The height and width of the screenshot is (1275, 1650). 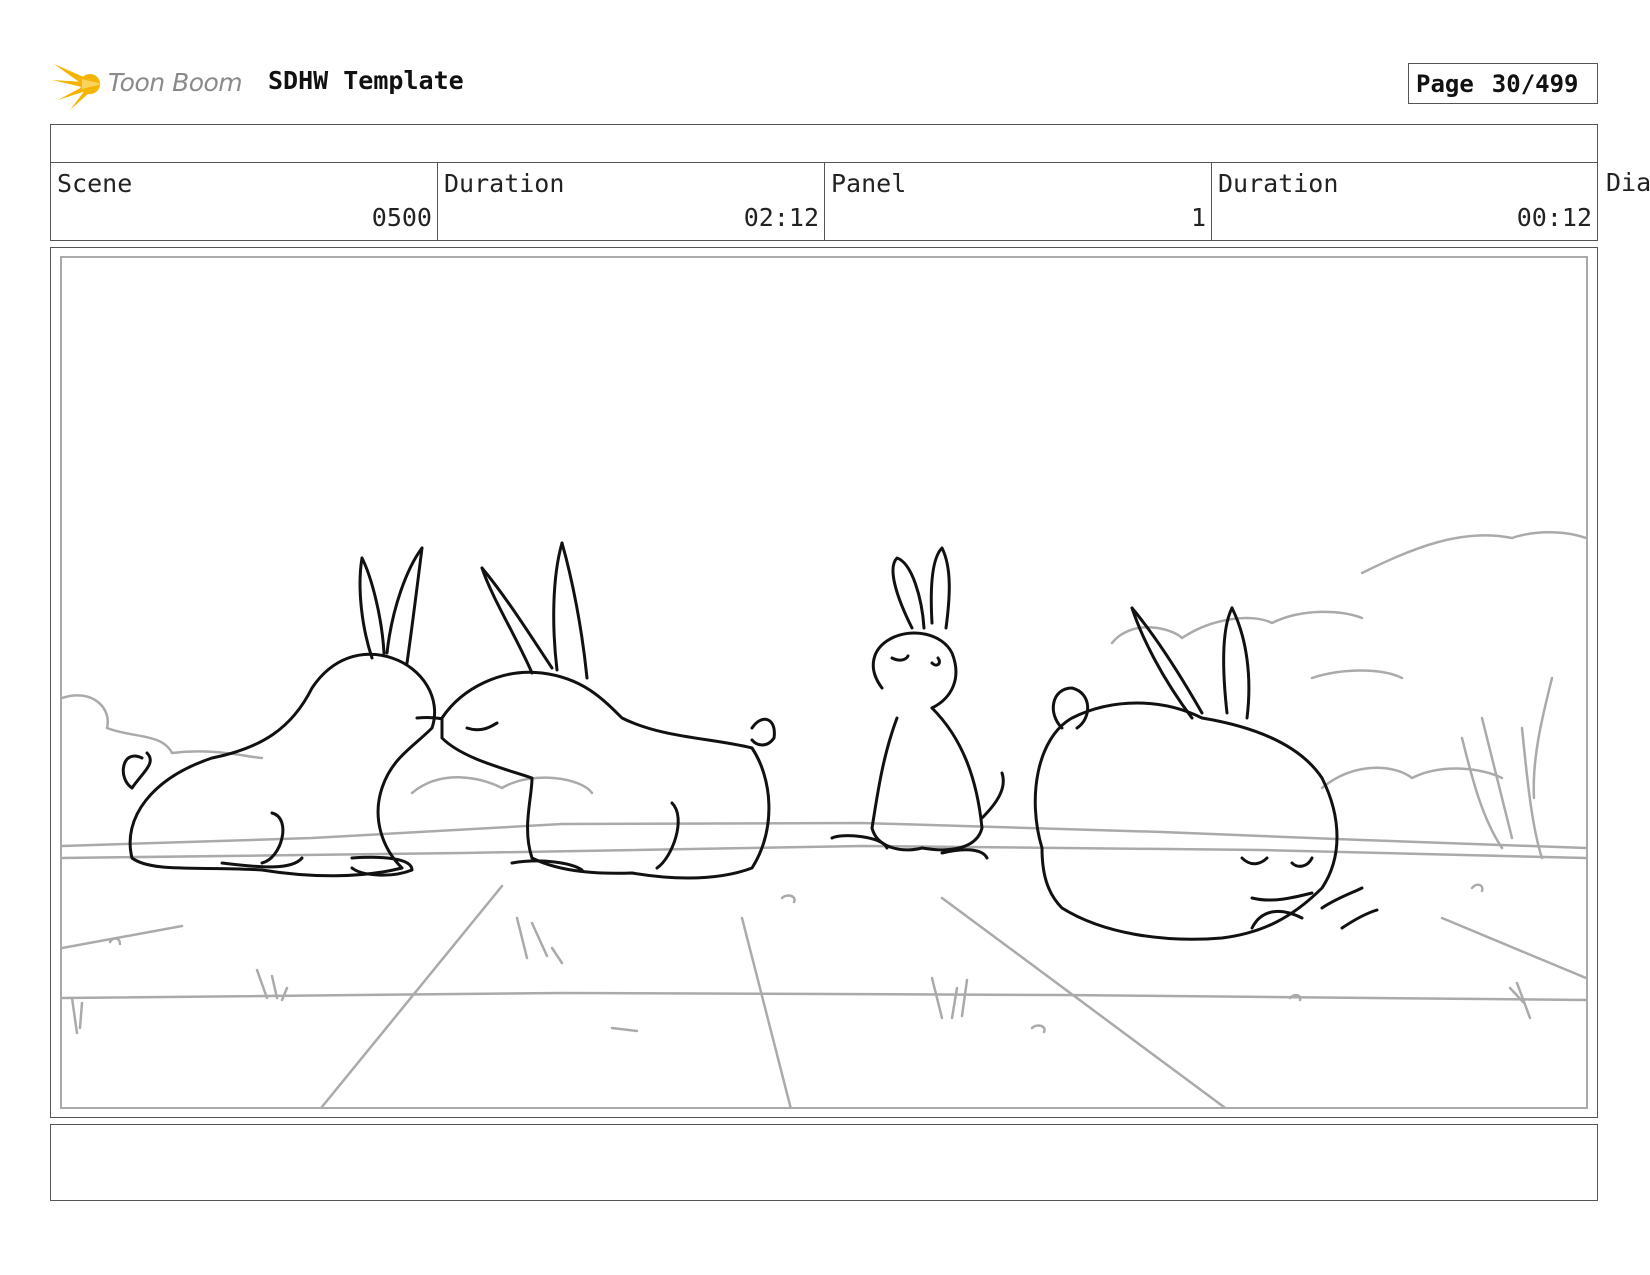 I want to click on scene-label: Scene, so click(x=95, y=183).